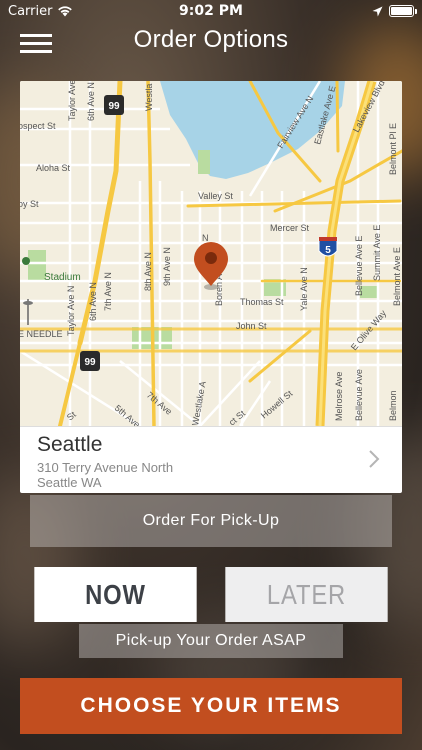 The image size is (422, 750). Describe the element at coordinates (211, 706) in the screenshot. I see `choose-items-button: CHOOSE YOUR ITEMS` at that location.